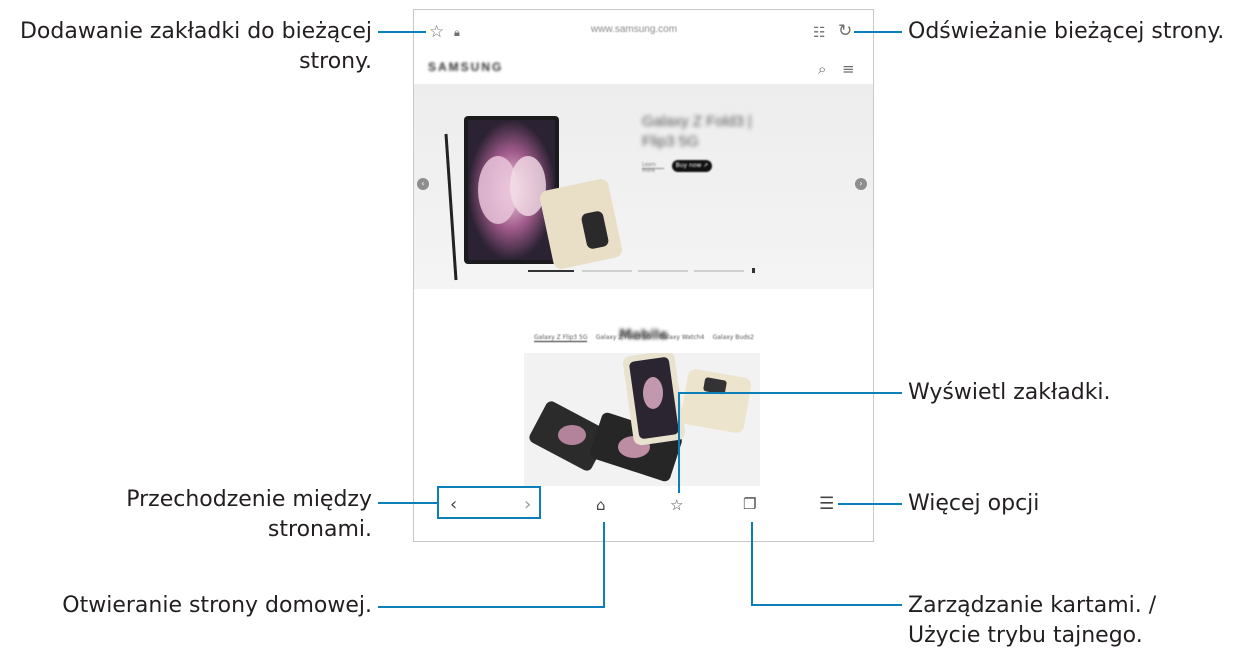 The width and height of the screenshot is (1244, 651). What do you see at coordinates (438, 502) in the screenshot?
I see `nav-bracket-left` at bounding box center [438, 502].